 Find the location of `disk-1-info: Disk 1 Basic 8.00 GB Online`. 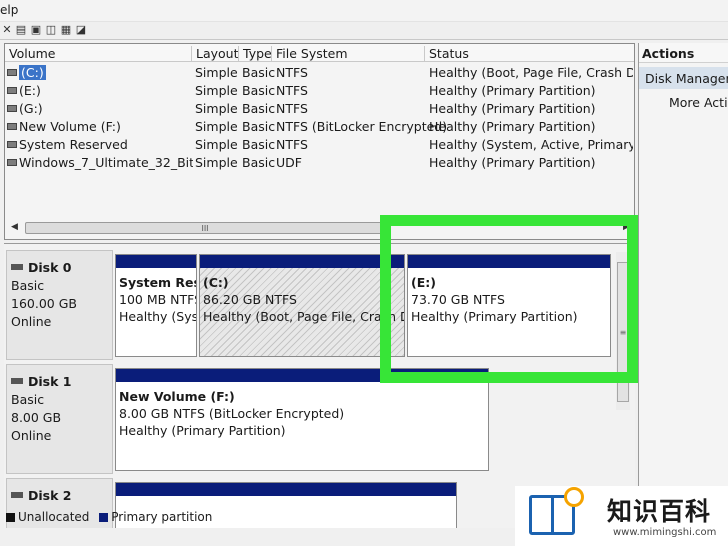

disk-1-info: Disk 1 Basic 8.00 GB Online is located at coordinates (59, 419).